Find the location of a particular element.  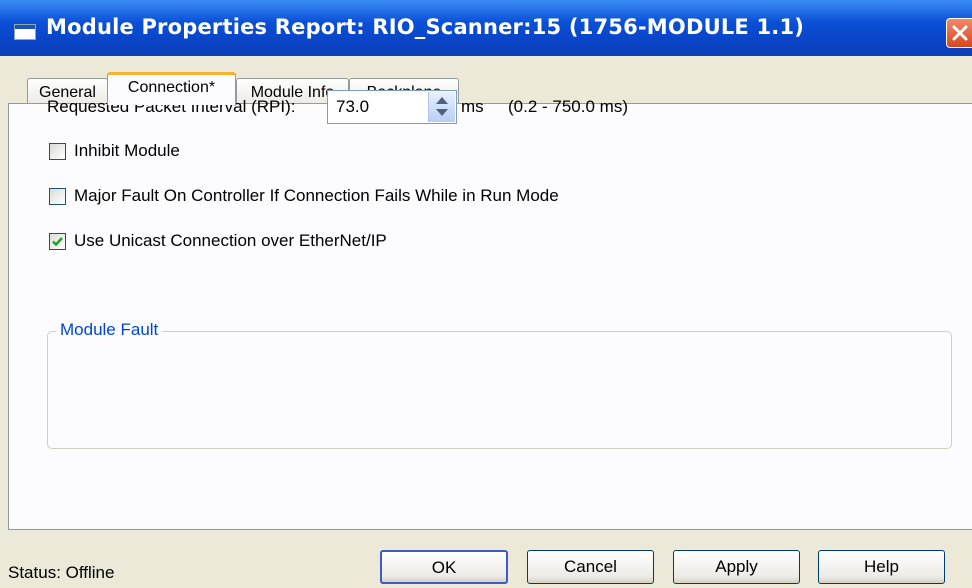

unicast-label: Use Unicast Connection over EtherNet/IP is located at coordinates (230, 240).